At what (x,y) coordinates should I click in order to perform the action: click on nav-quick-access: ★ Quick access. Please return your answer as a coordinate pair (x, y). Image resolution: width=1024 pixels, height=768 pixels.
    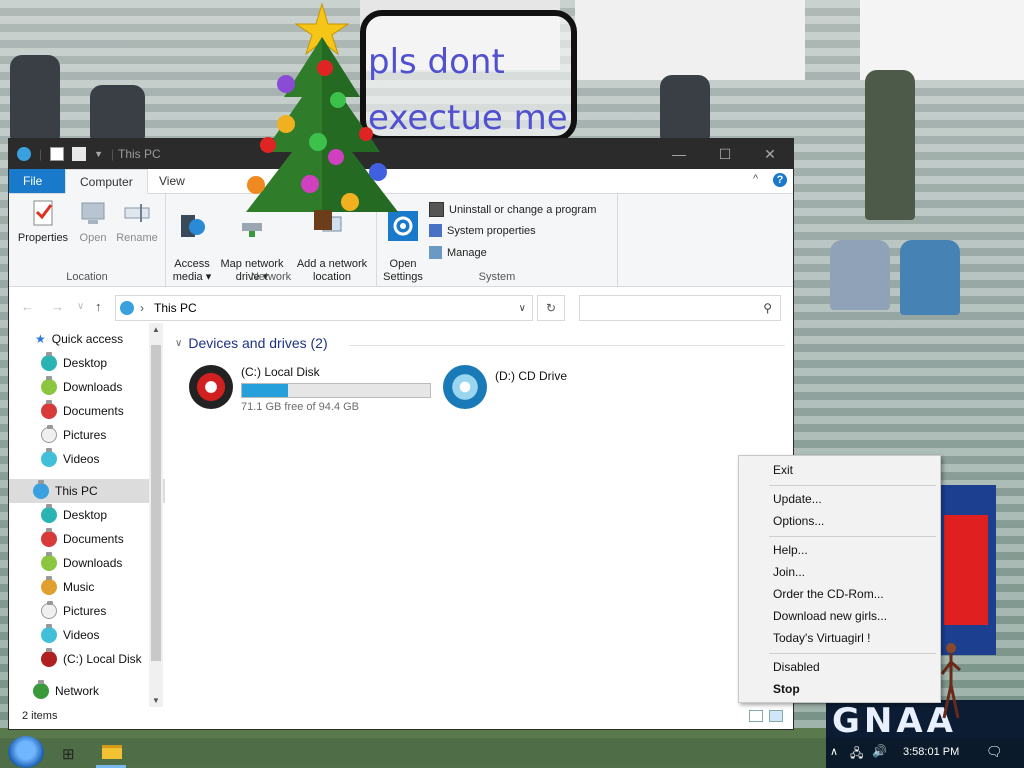
    Looking at the image, I should click on (87, 339).